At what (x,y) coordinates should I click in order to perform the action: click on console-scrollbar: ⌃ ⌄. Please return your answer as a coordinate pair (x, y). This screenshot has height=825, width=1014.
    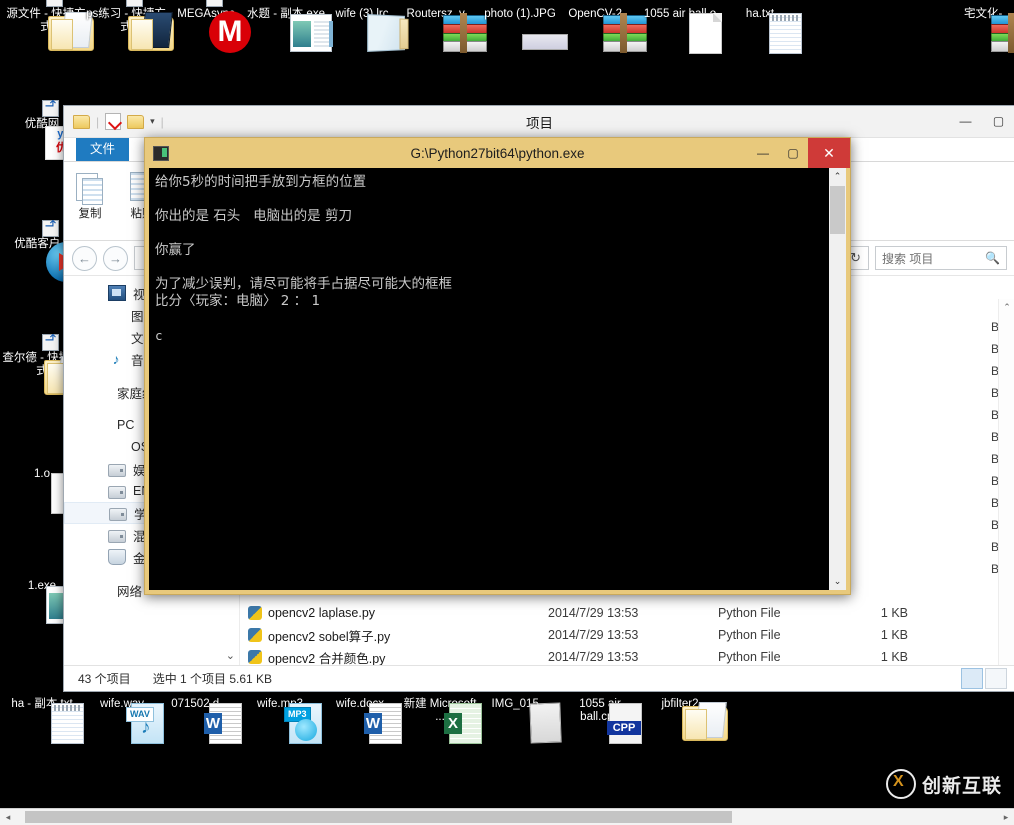
    Looking at the image, I should click on (837, 379).